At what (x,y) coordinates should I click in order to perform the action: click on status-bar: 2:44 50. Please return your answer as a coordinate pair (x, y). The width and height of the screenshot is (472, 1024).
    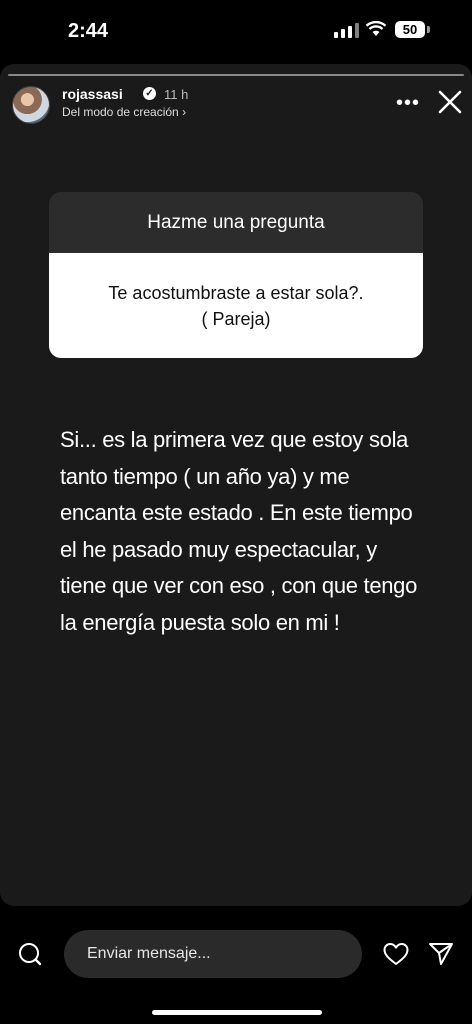
    Looking at the image, I should click on (236, 32).